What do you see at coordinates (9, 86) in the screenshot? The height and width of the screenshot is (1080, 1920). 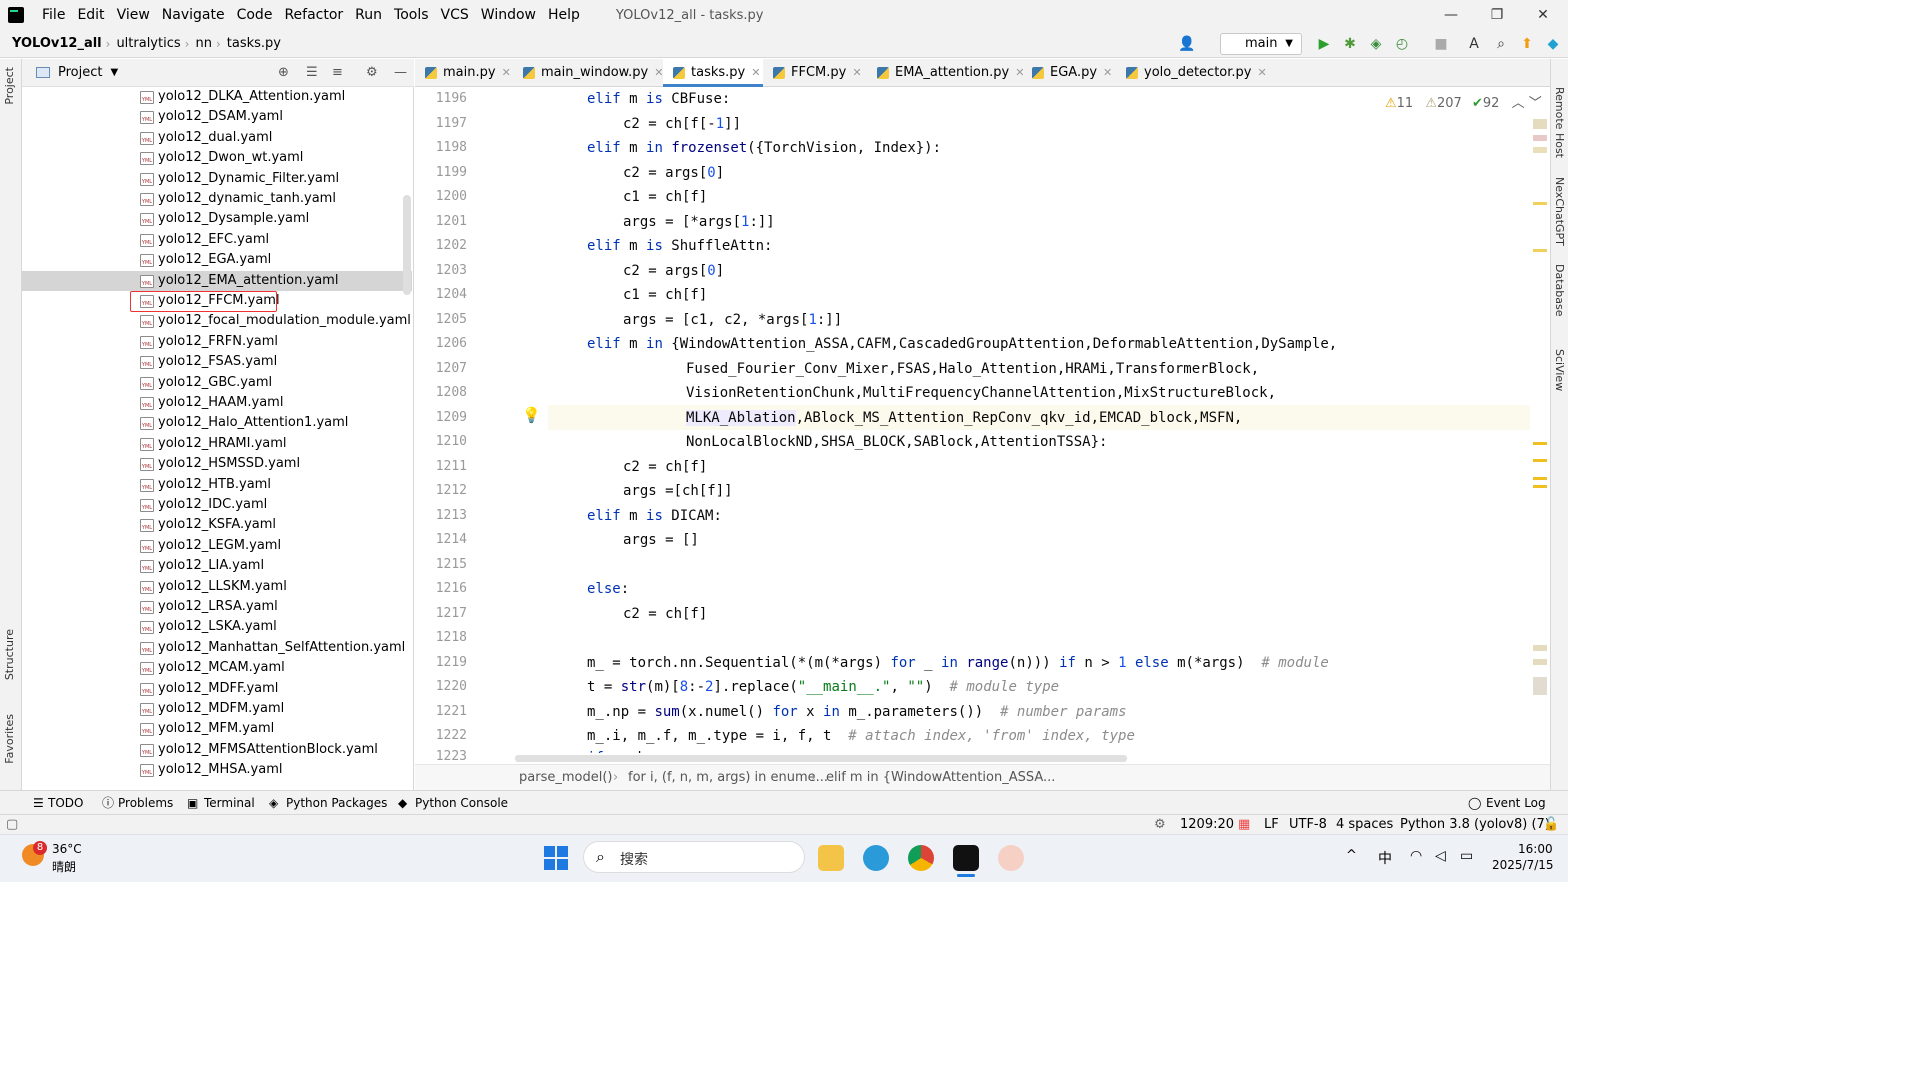 I see `project-tool-tab: Project` at bounding box center [9, 86].